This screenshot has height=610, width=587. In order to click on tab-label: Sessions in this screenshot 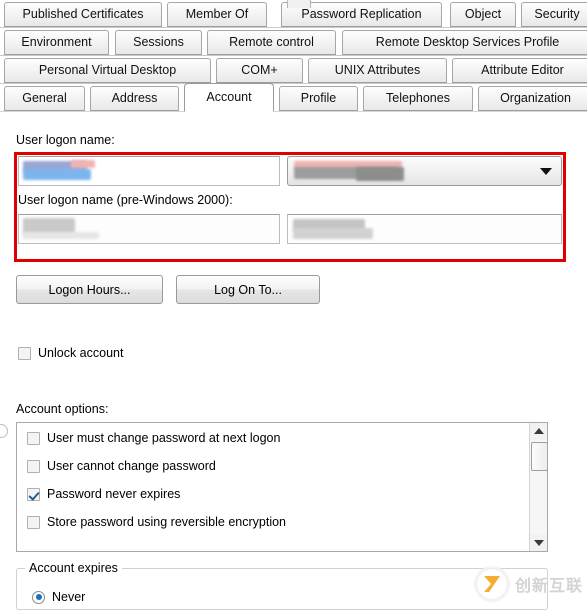, I will do `click(158, 42)`.